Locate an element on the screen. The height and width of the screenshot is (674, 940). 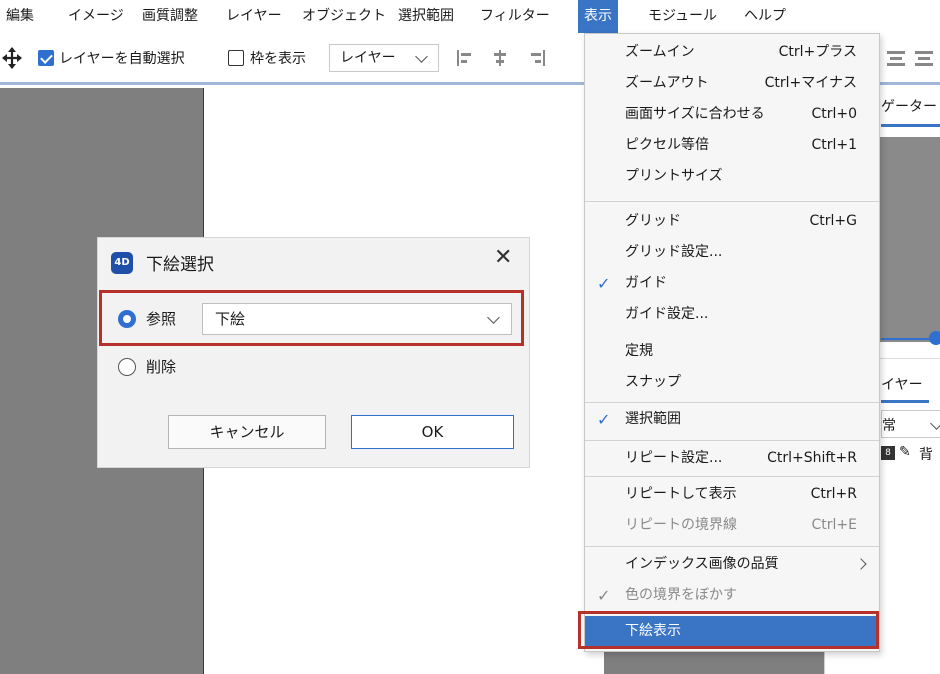
menu-item-actual-pixels: ピクセル等倍 Ctrl+1 is located at coordinates (732, 145).